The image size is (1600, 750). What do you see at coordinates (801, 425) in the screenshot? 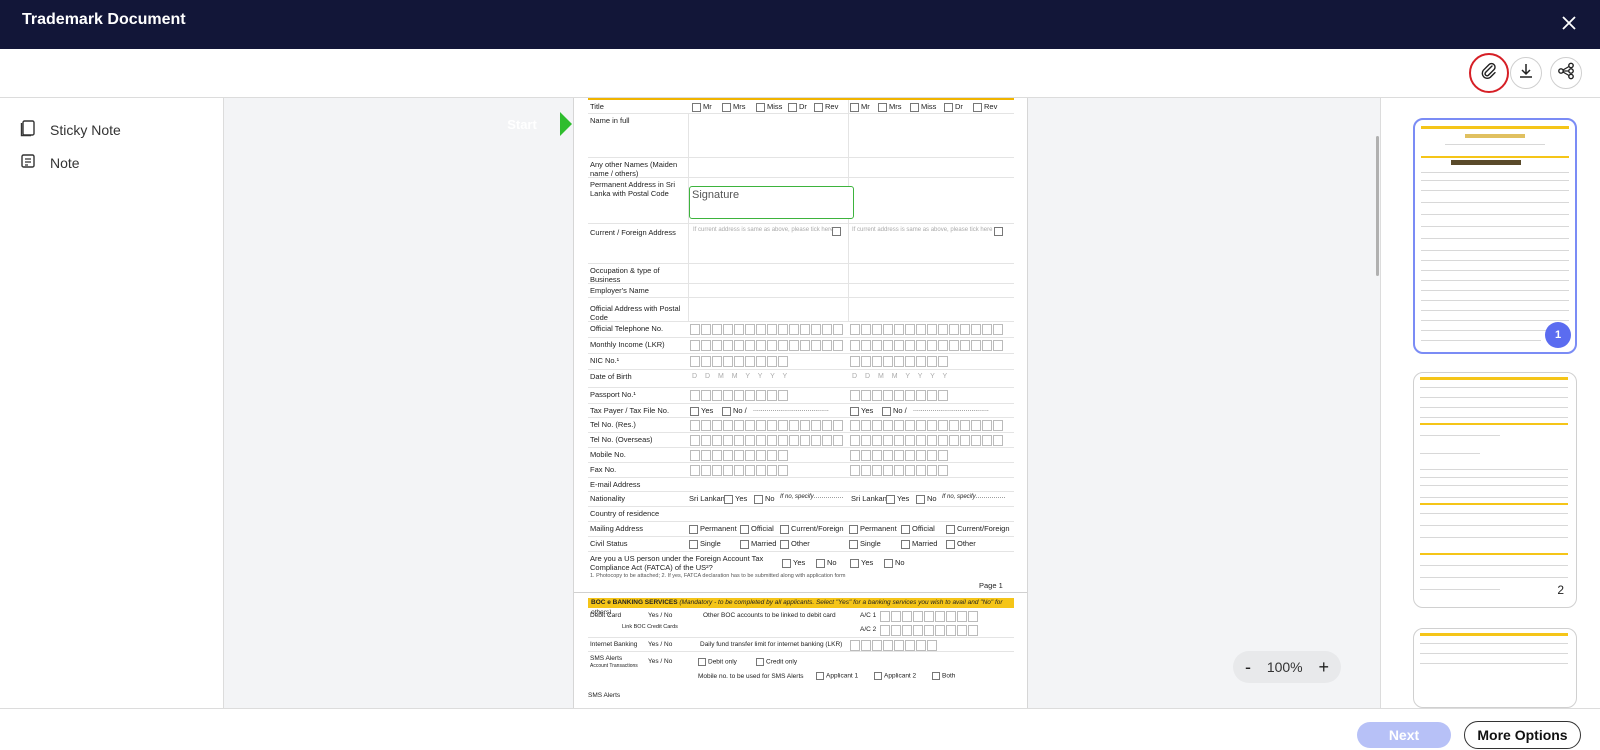
I see `form-row-tel-res: Tel No. (Res.)` at bounding box center [801, 425].